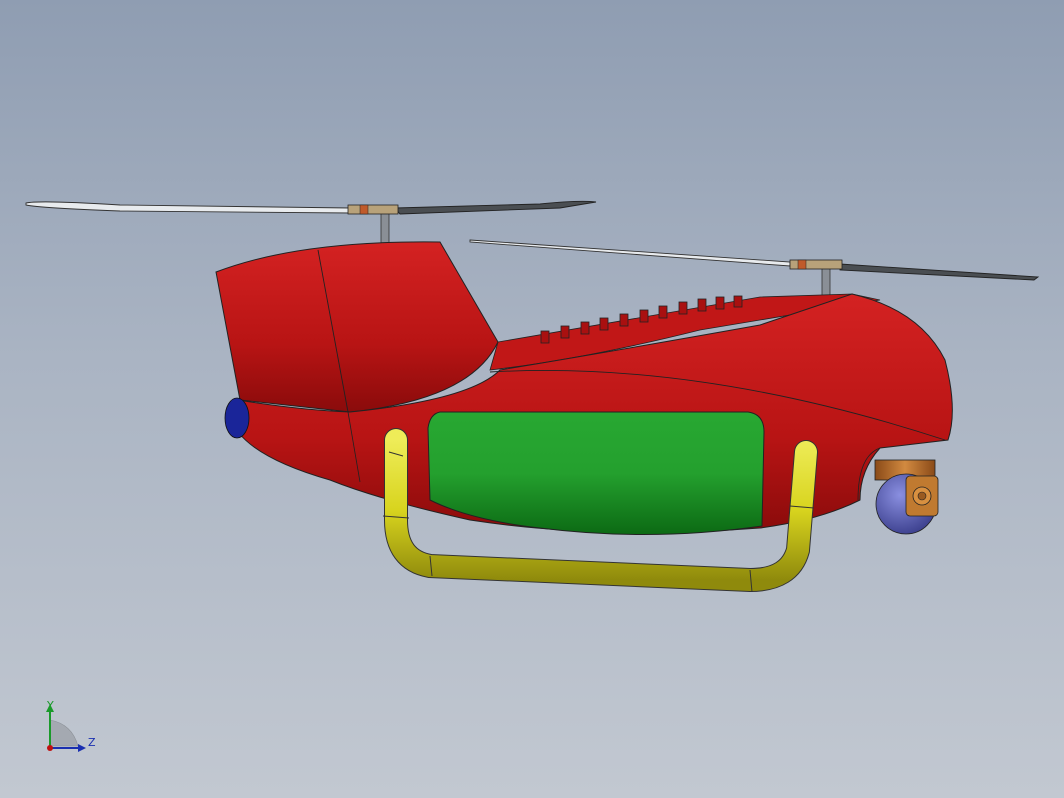  What do you see at coordinates (373, 209) in the screenshot?
I see `rear-rotor-hub` at bounding box center [373, 209].